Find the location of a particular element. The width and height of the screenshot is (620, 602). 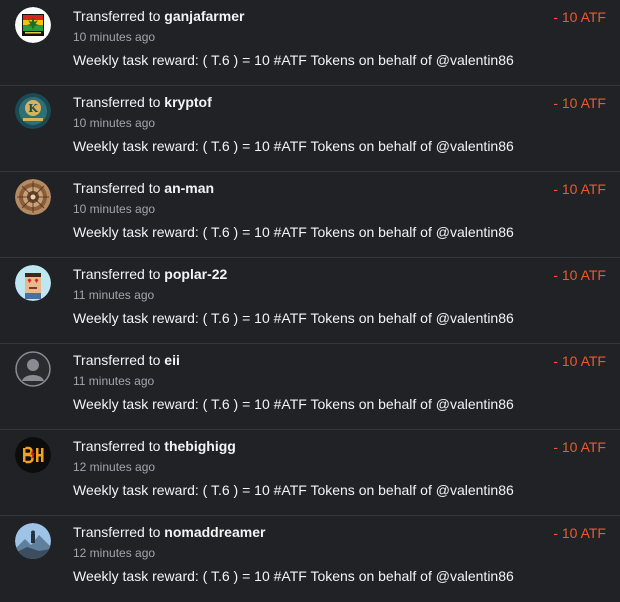

mountain-photo-icon is located at coordinates (33, 541).